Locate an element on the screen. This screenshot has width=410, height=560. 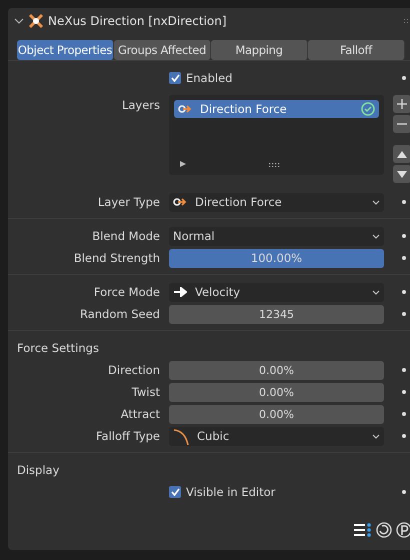
panel-title: NeXus Direction [nxDirection] is located at coordinates (138, 21).